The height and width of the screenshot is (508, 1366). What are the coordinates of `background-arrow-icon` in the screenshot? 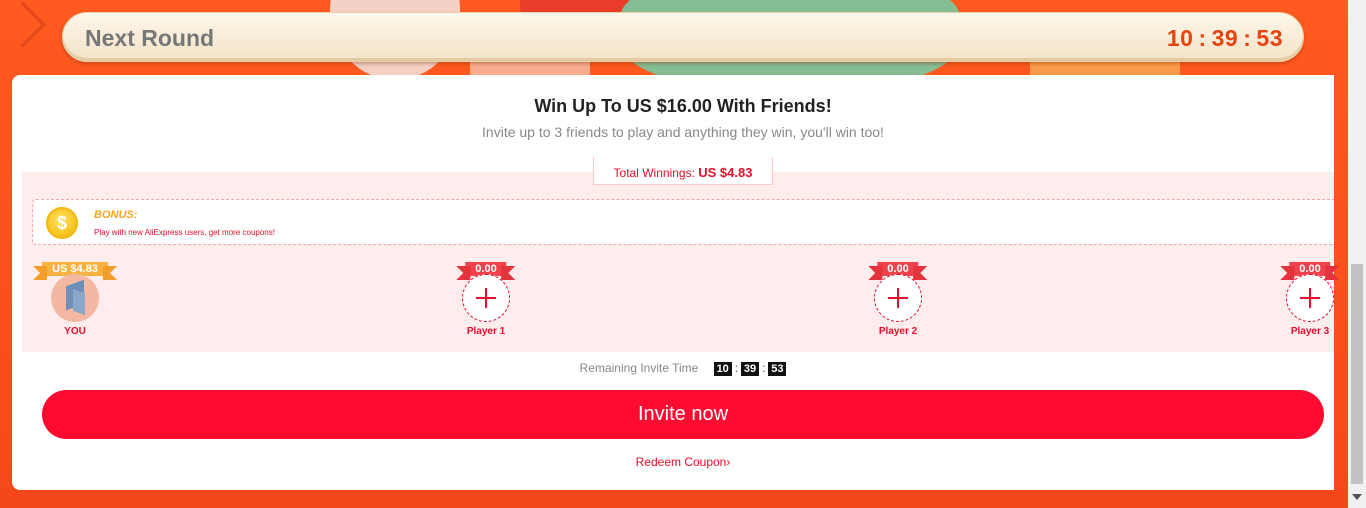 It's located at (23, 24).